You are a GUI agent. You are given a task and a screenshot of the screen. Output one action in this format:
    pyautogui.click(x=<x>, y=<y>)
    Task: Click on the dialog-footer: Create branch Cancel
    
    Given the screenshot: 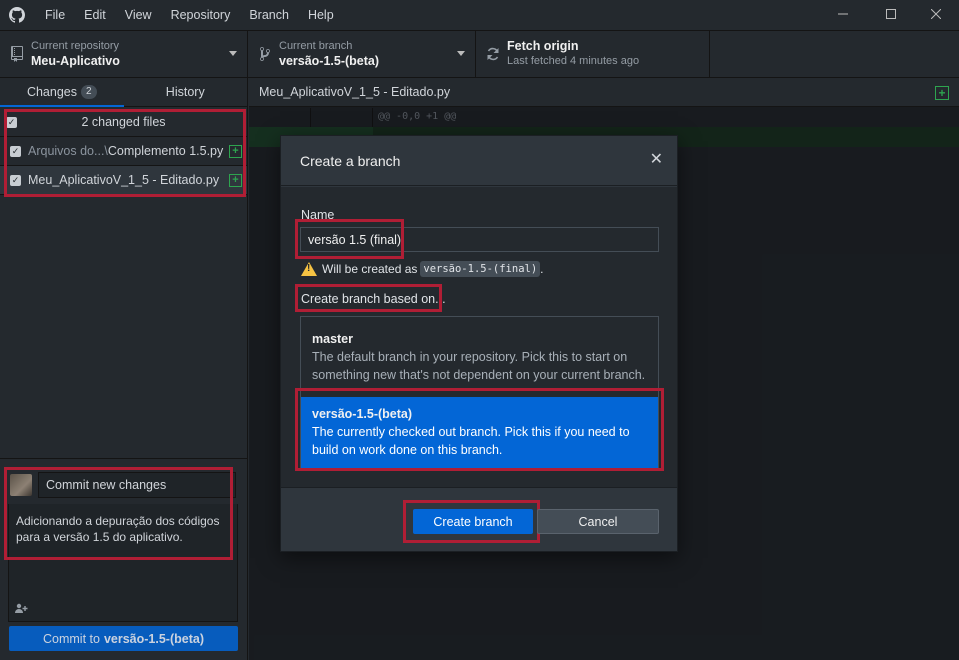 What is the action you would take?
    pyautogui.click(x=479, y=519)
    